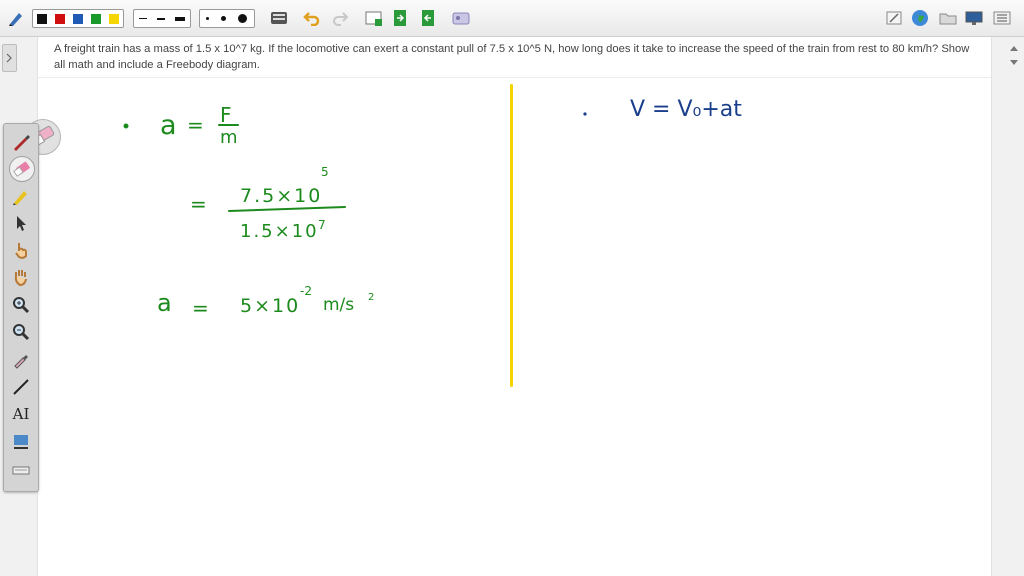  I want to click on pointer-icon, so click(21, 223).